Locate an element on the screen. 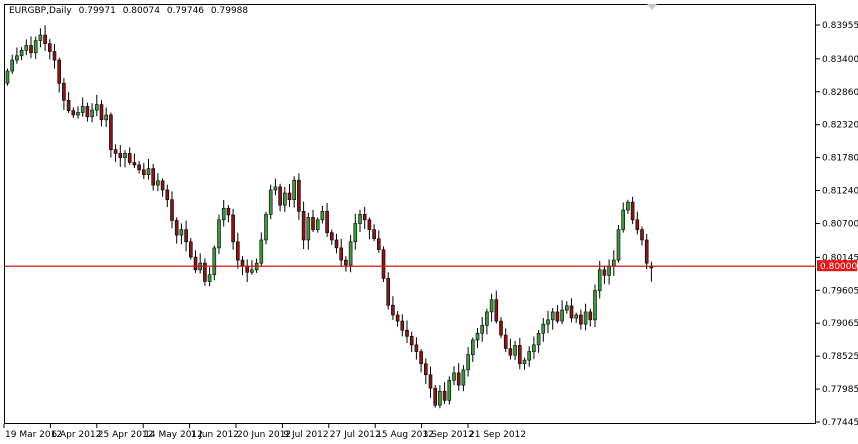 Image resolution: width=858 pixels, height=444 pixels. x-tick-label: 21 Sep 2012 is located at coordinates (497, 435).